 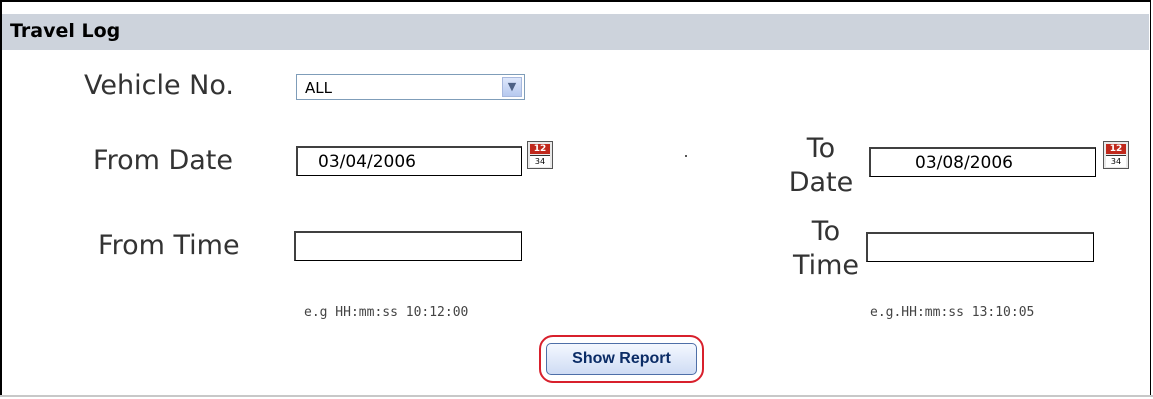 I want to click on show-report-highlight: Show Report, so click(x=621, y=359).